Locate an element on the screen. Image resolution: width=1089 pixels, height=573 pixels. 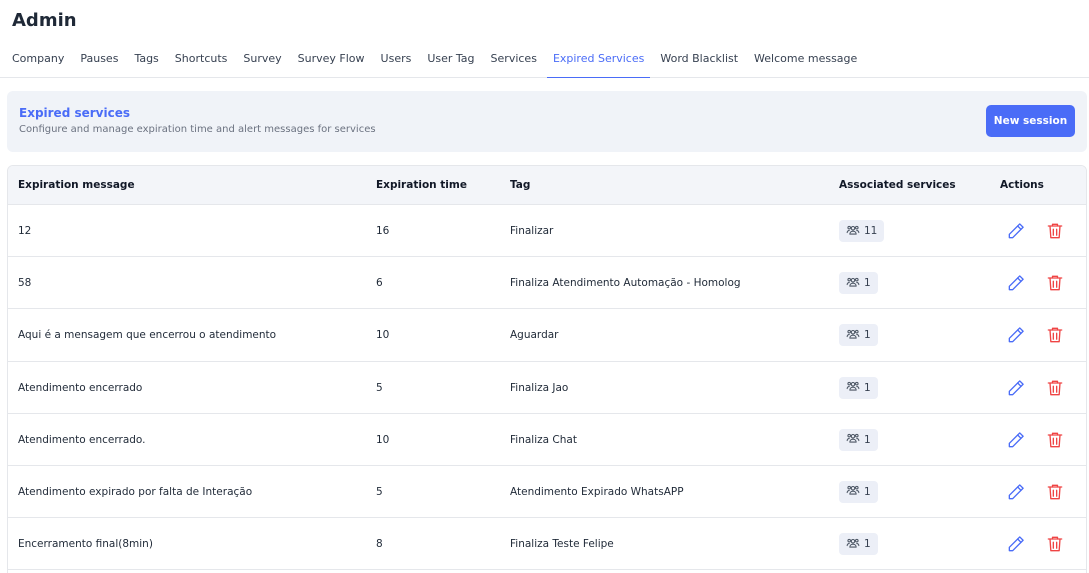
tab-user-tag: User Tag is located at coordinates (450, 59).